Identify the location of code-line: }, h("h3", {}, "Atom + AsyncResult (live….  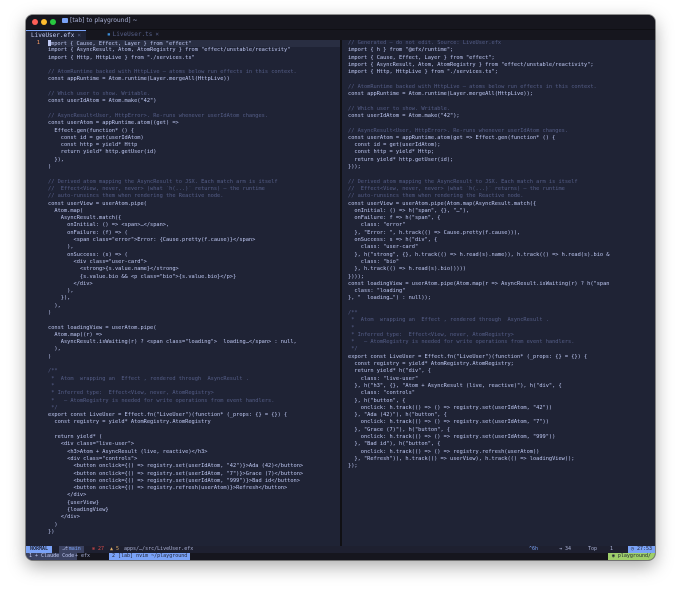
(501, 386).